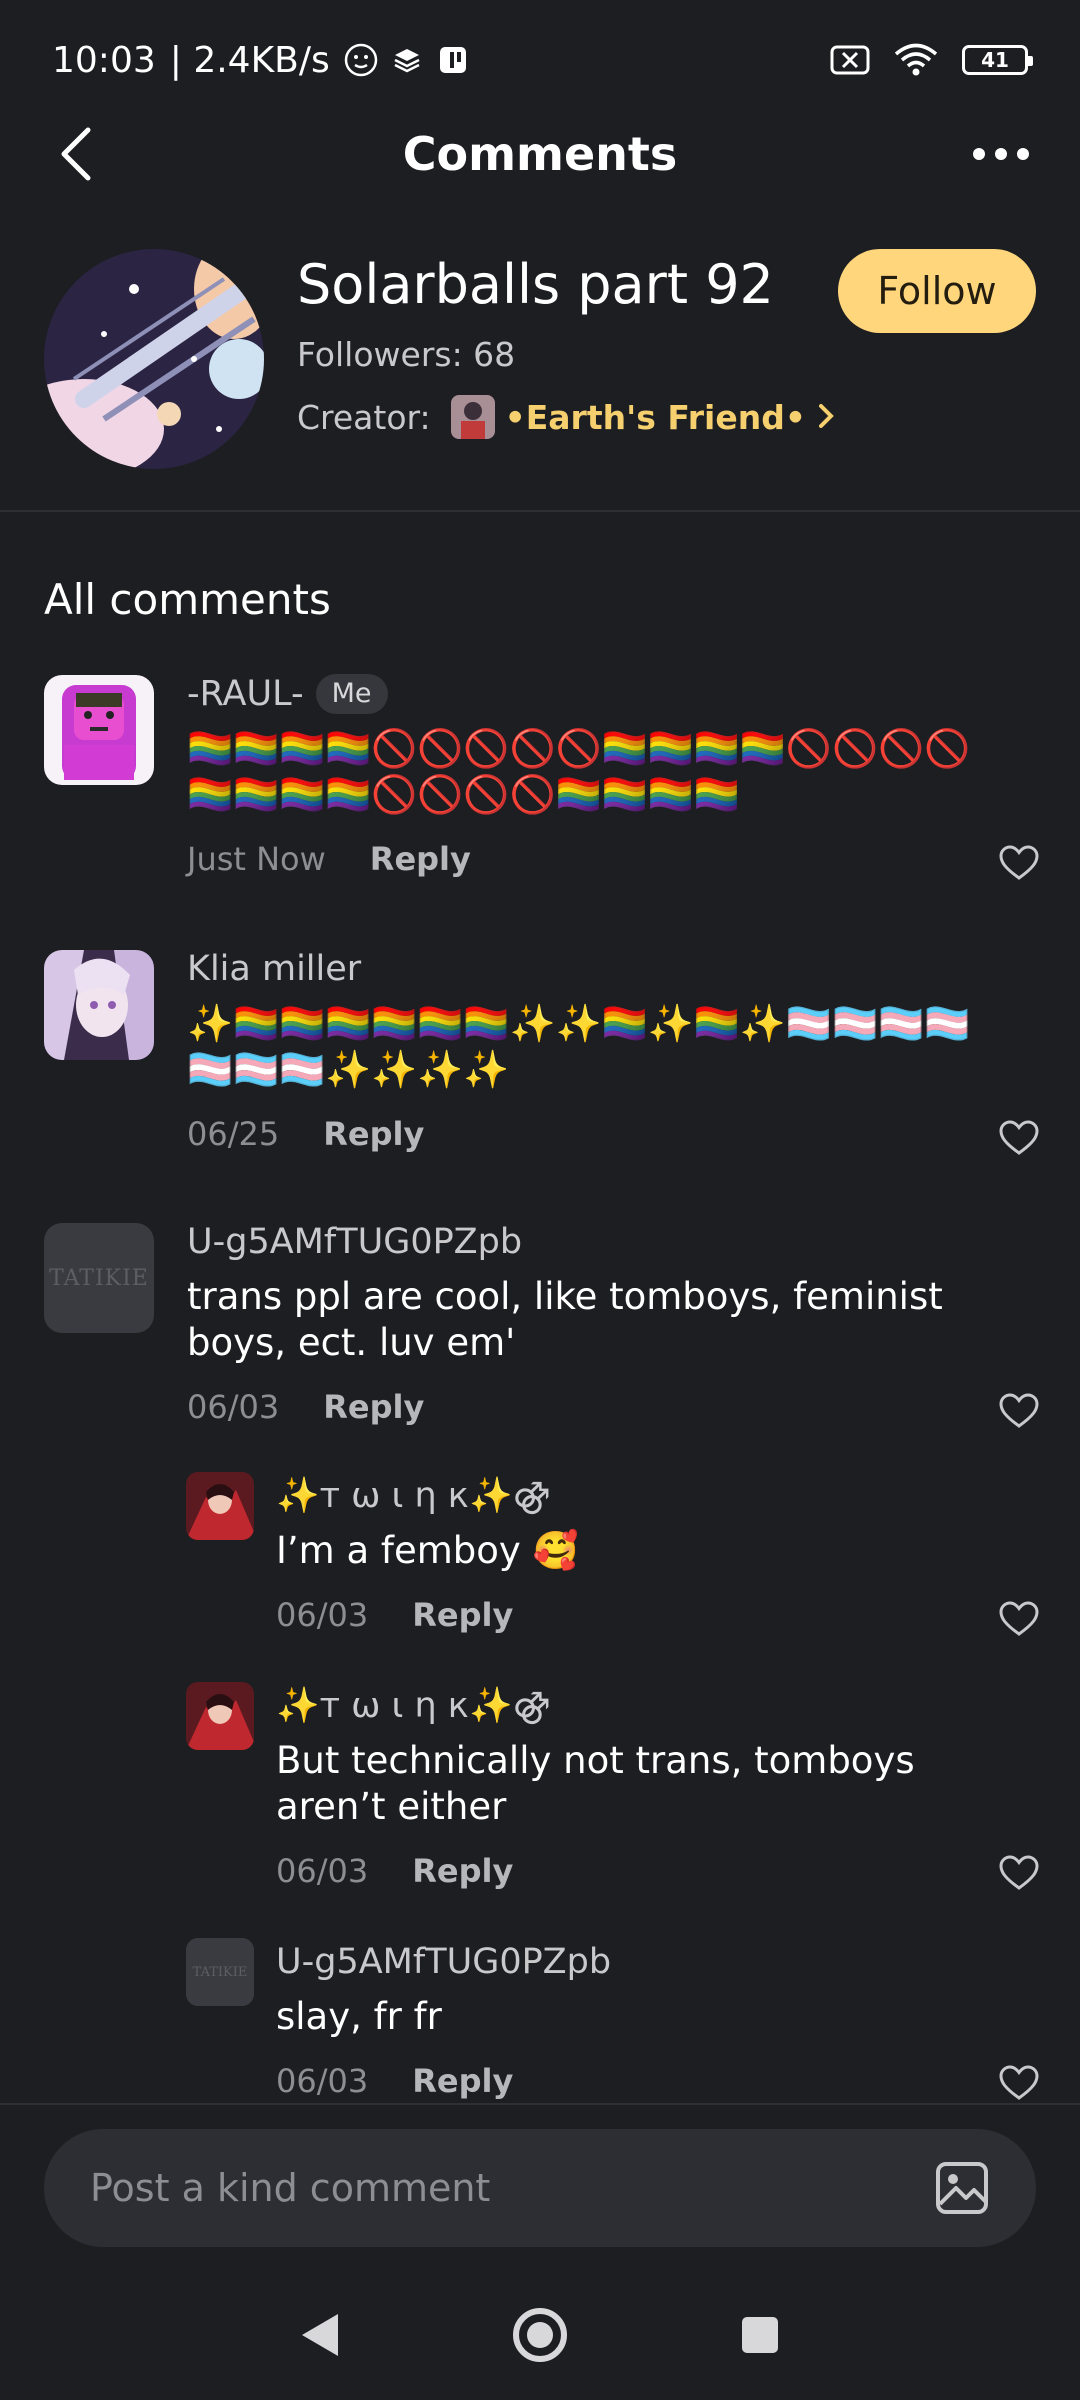 The height and width of the screenshot is (2400, 1080). What do you see at coordinates (510, 2188) in the screenshot?
I see `comment-input` at bounding box center [510, 2188].